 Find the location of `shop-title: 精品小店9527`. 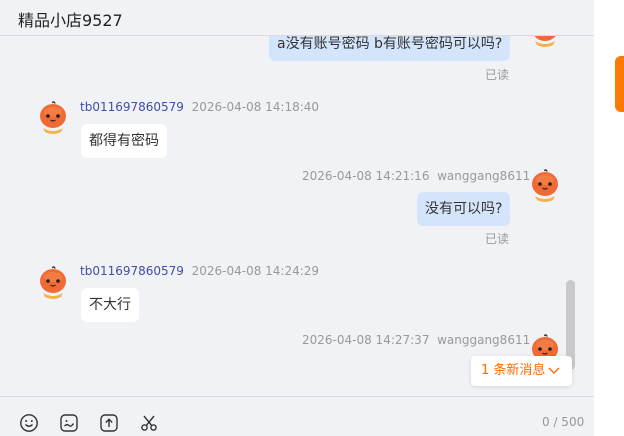

shop-title: 精品小店9527 is located at coordinates (70, 20).